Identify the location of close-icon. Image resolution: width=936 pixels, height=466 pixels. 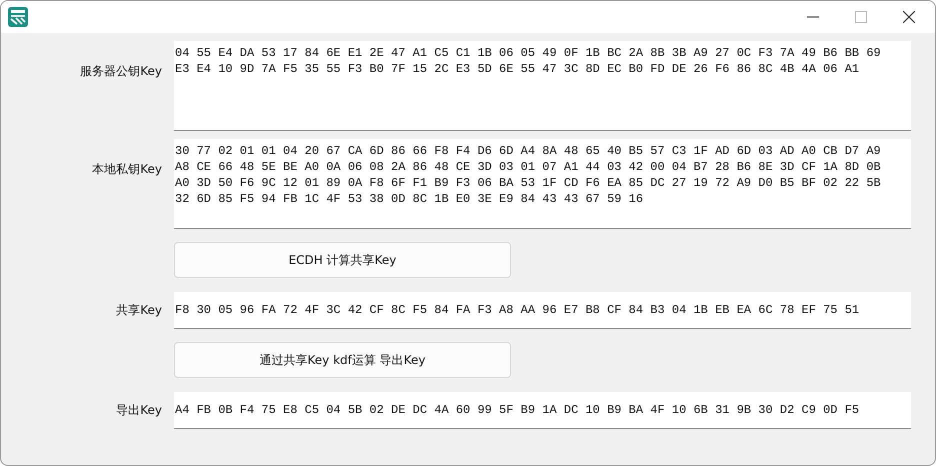
(909, 17).